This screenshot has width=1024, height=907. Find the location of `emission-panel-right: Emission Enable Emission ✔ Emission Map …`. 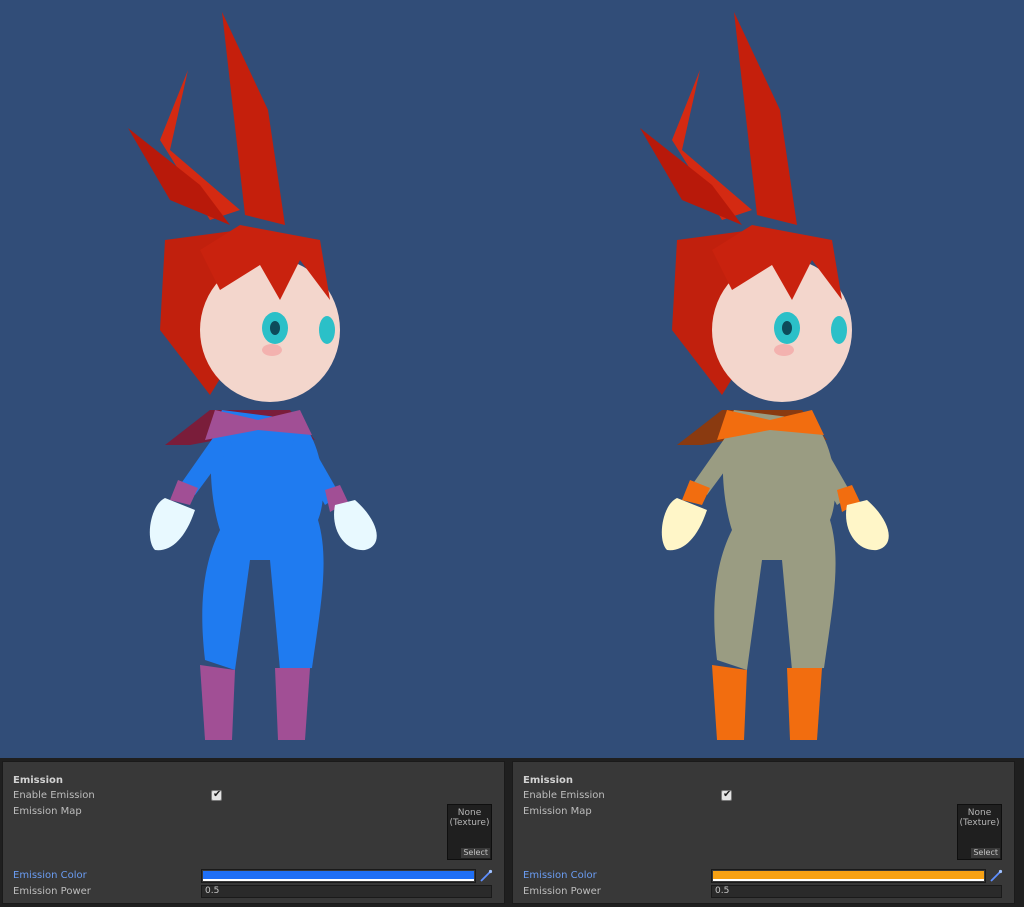

emission-panel-right: Emission Enable Emission ✔ Emission Map … is located at coordinates (763, 832).